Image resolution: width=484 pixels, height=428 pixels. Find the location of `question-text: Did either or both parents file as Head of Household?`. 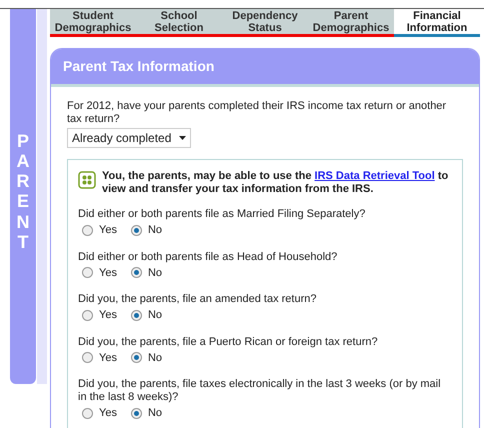

question-text: Did either or both parents file as Head of Household? is located at coordinates (208, 257).